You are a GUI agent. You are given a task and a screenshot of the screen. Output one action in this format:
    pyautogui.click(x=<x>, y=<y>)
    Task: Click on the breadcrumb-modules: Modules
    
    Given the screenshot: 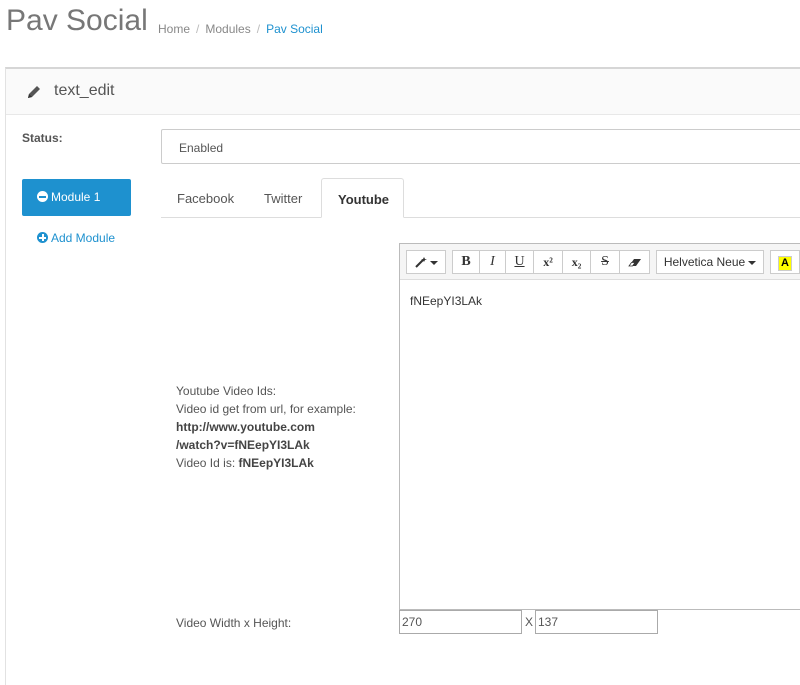 What is the action you would take?
    pyautogui.click(x=227, y=29)
    